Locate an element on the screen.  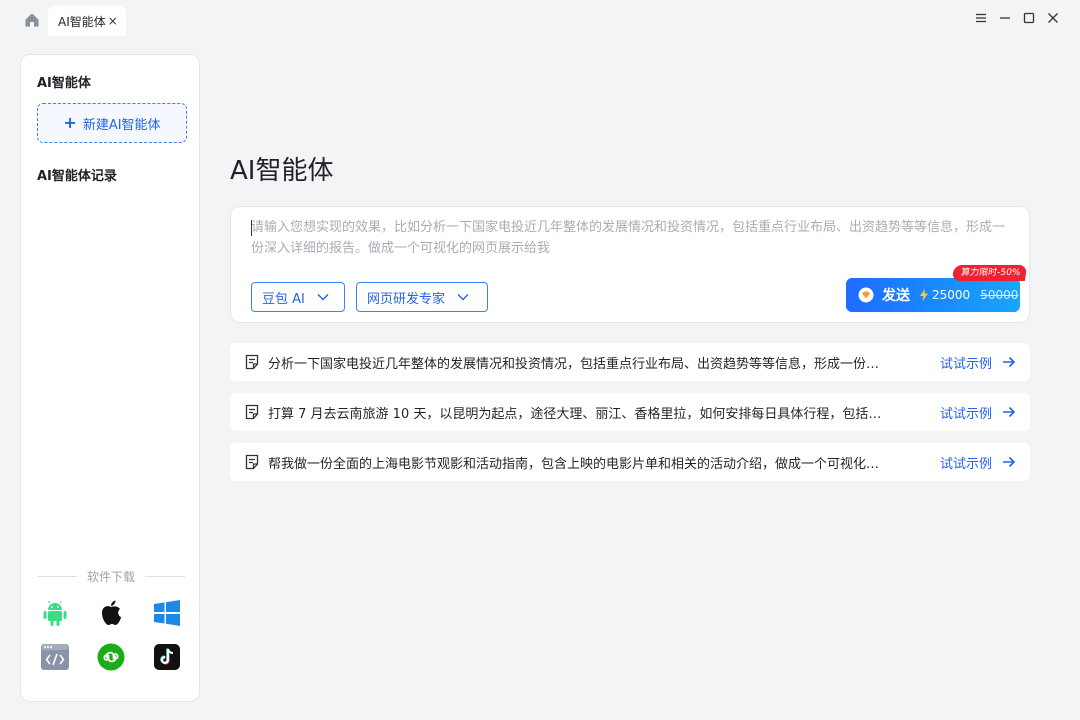
maximize-icon is located at coordinates (1029, 18).